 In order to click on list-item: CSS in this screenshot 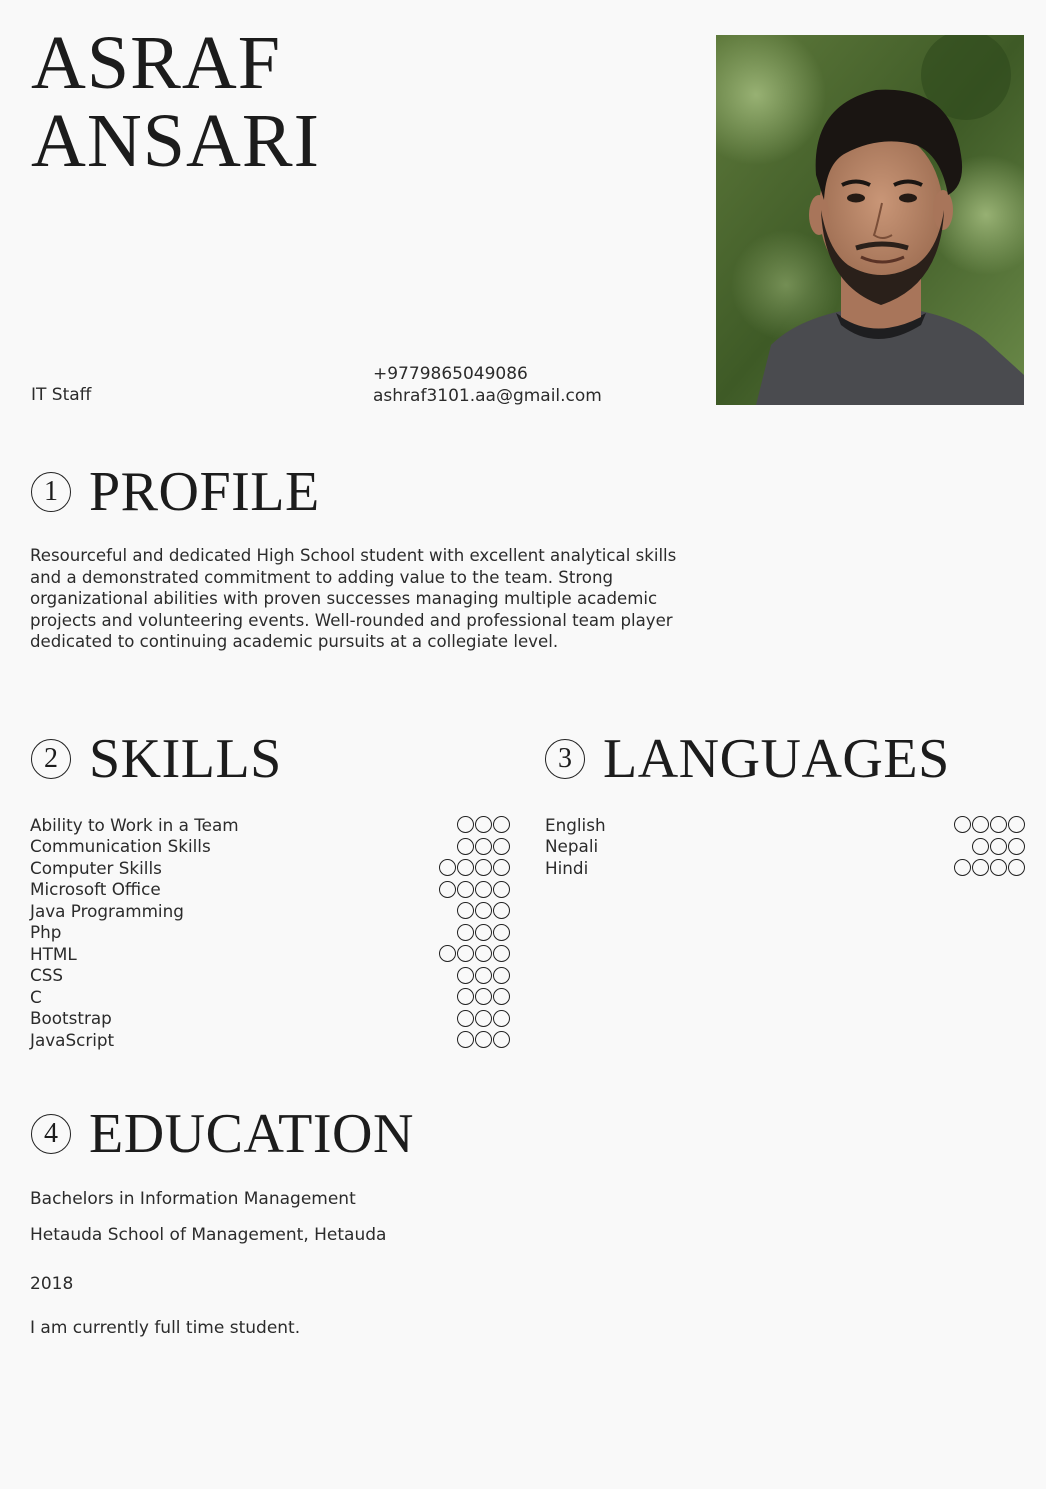, I will do `click(270, 976)`.